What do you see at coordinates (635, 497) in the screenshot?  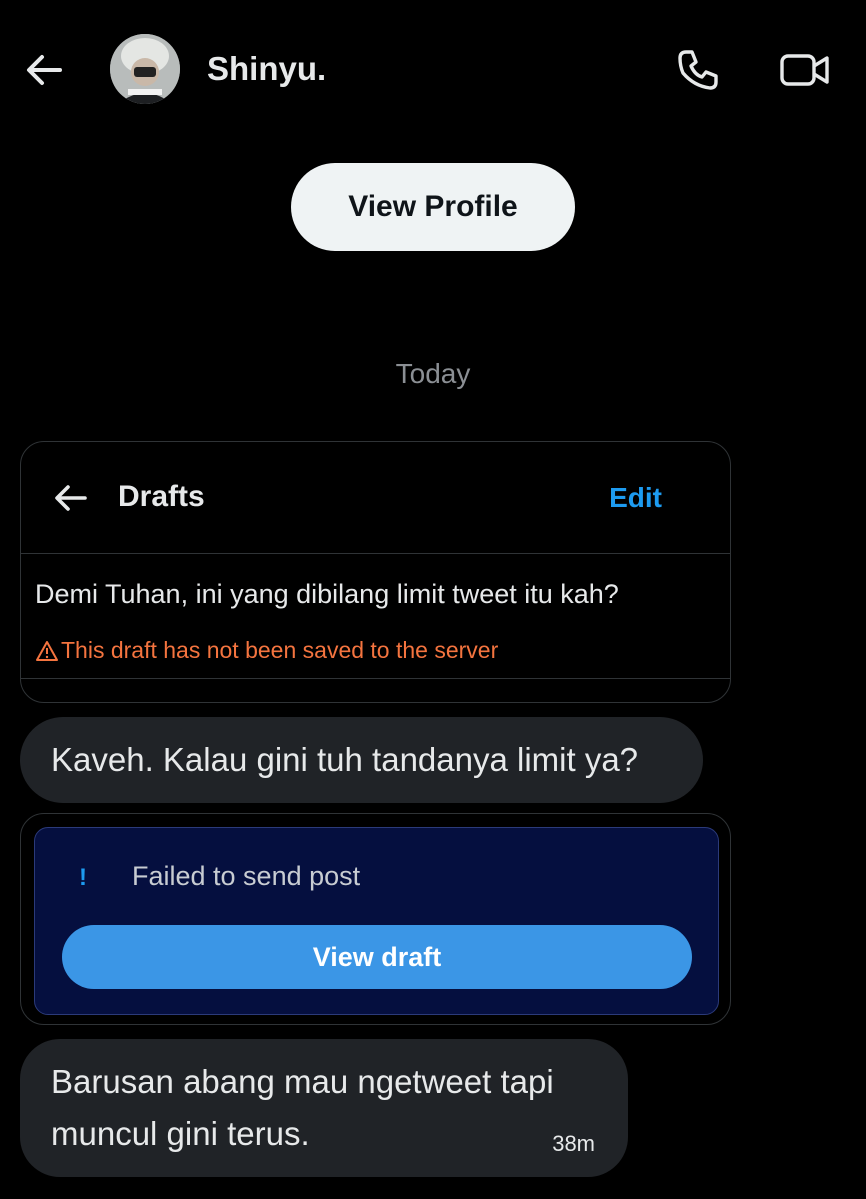 I see `drafts-edit-label: Edit` at bounding box center [635, 497].